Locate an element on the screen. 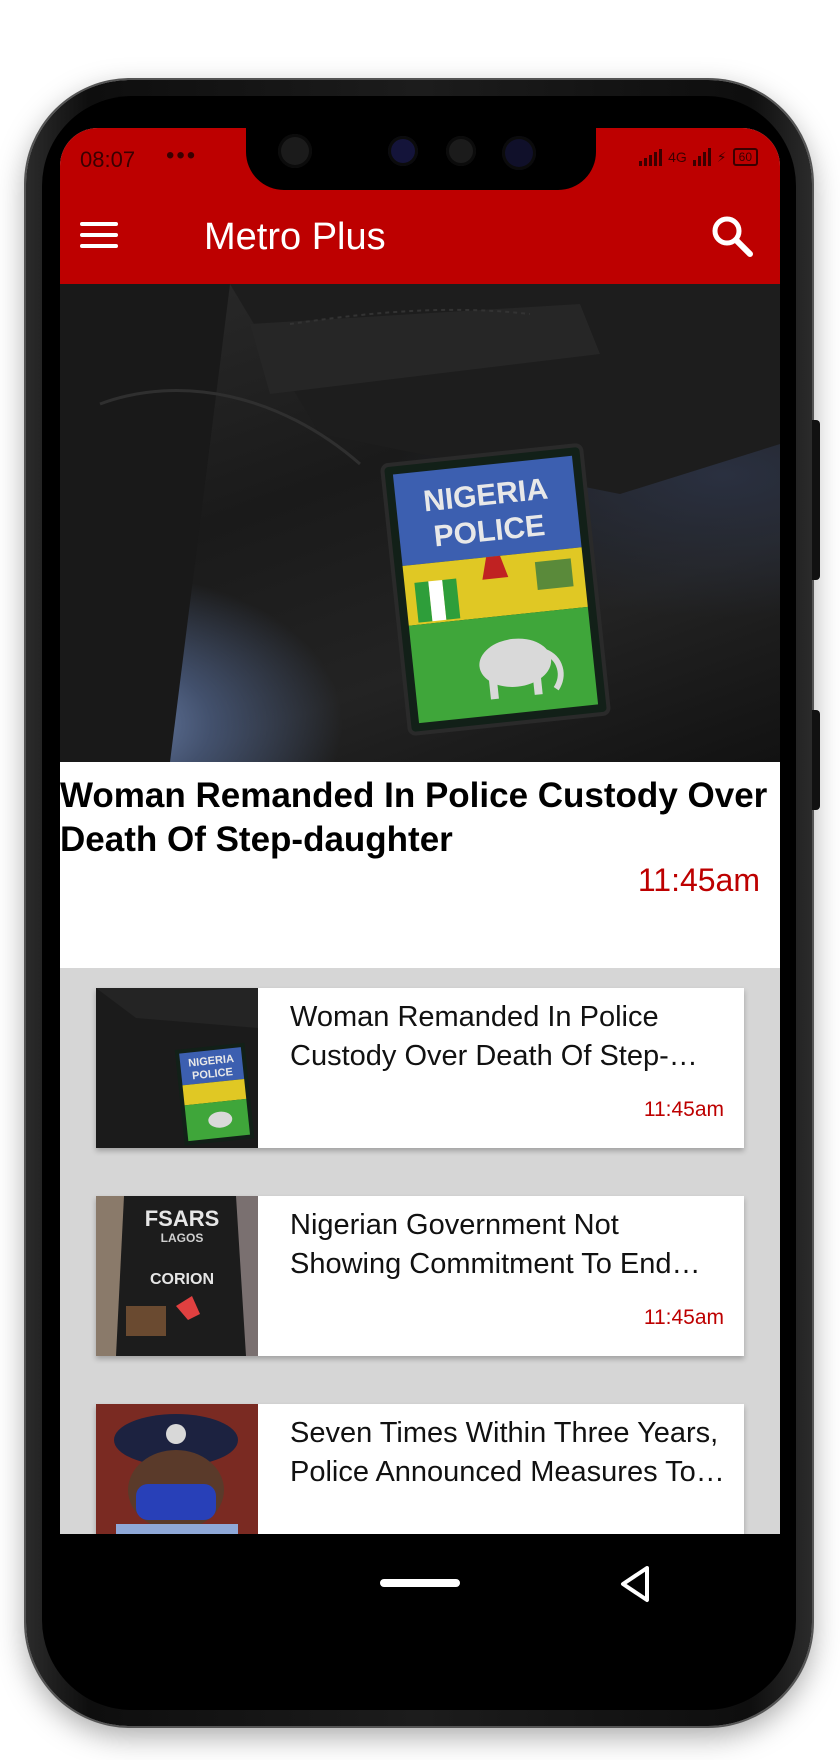 The height and width of the screenshot is (1760, 840). volume-button is located at coordinates (816, 760).